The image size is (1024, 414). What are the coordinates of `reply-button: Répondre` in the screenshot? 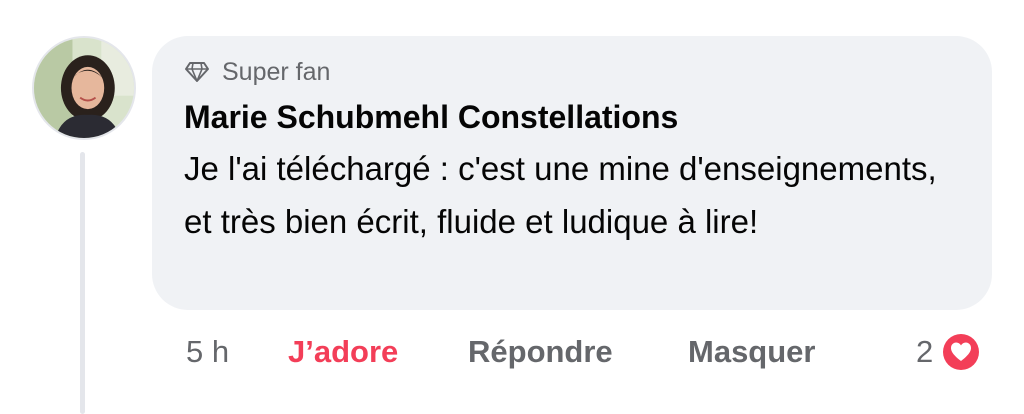 It's located at (578, 352).